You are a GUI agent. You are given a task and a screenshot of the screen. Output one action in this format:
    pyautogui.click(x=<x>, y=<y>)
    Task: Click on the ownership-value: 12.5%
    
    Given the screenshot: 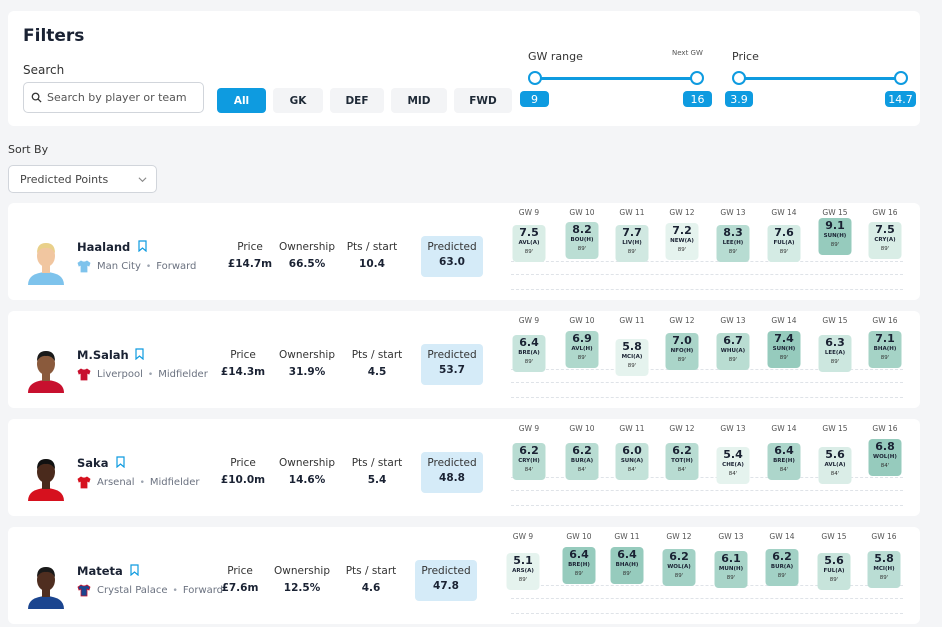 What is the action you would take?
    pyautogui.click(x=302, y=588)
    